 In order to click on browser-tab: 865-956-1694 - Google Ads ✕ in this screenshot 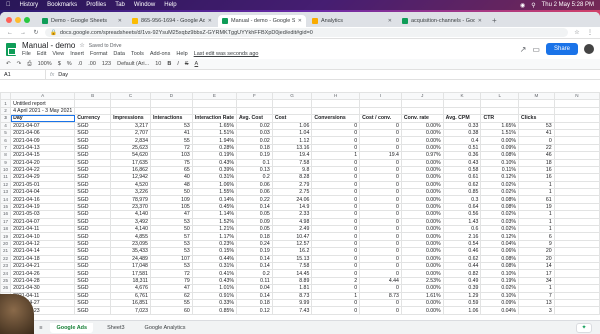, I will do `click(172, 21)`.